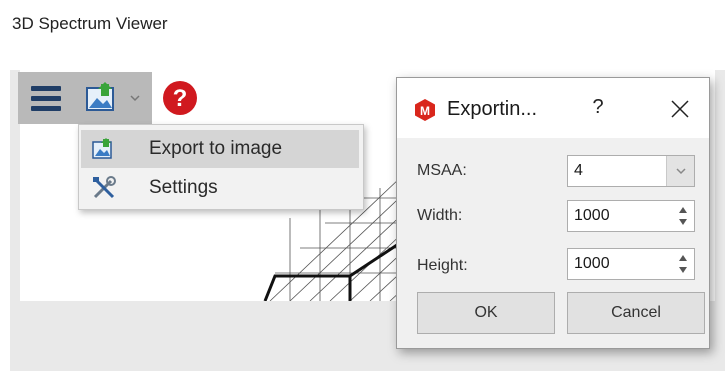 This screenshot has width=725, height=371. I want to click on msaa-select: 4, so click(631, 171).